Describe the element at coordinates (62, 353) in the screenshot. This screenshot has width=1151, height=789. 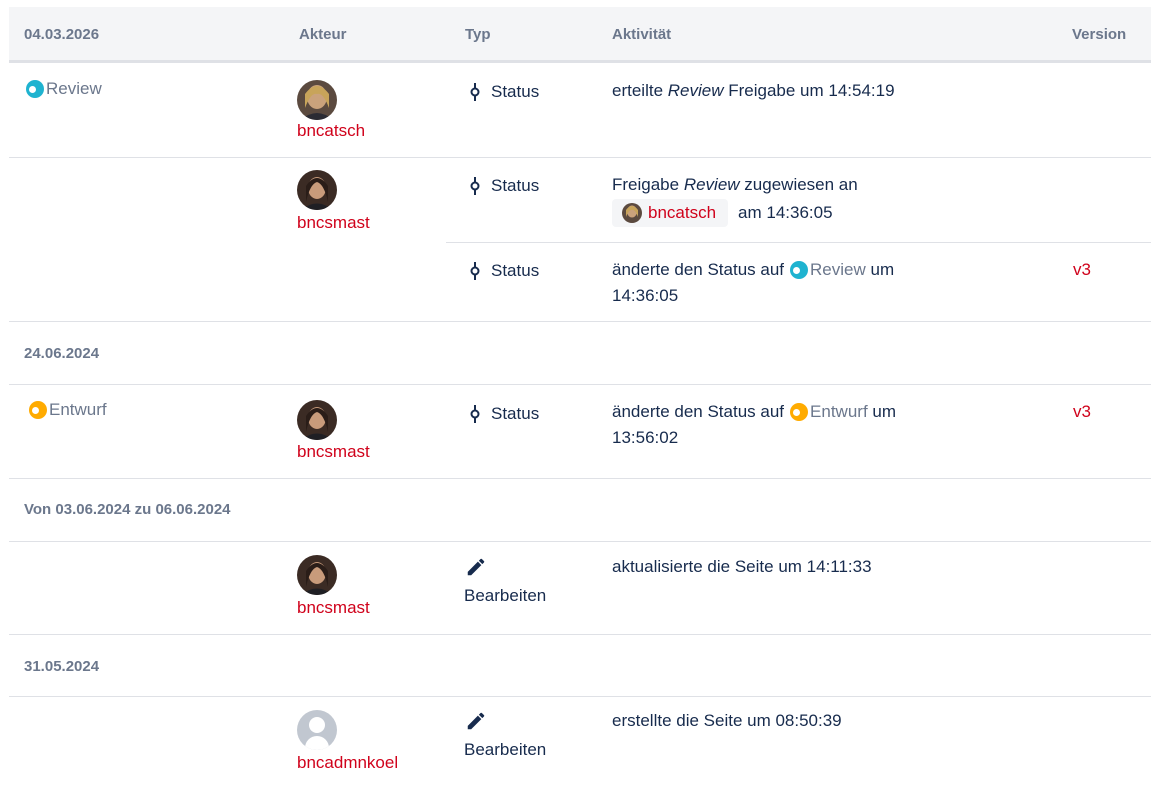
I see `group-date: 24.06.2024` at that location.